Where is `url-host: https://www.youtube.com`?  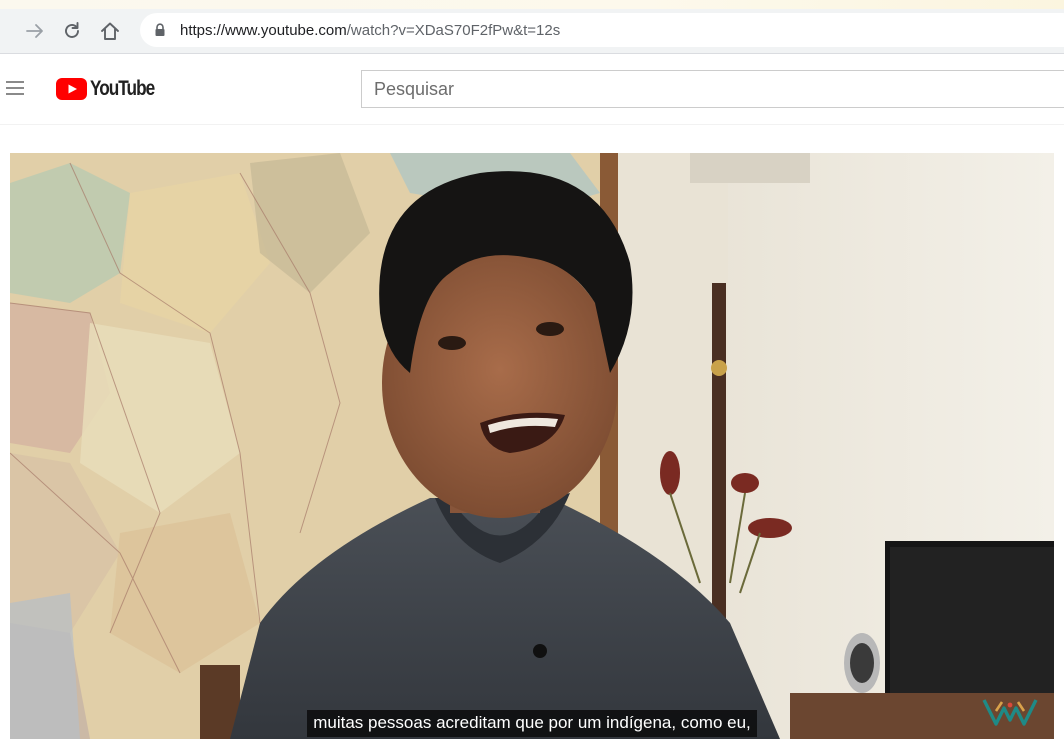
url-host: https://www.youtube.com is located at coordinates (263, 30).